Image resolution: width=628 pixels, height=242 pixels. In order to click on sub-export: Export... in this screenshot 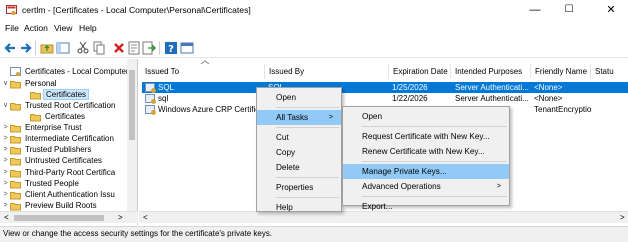, I will do `click(426, 206)`.